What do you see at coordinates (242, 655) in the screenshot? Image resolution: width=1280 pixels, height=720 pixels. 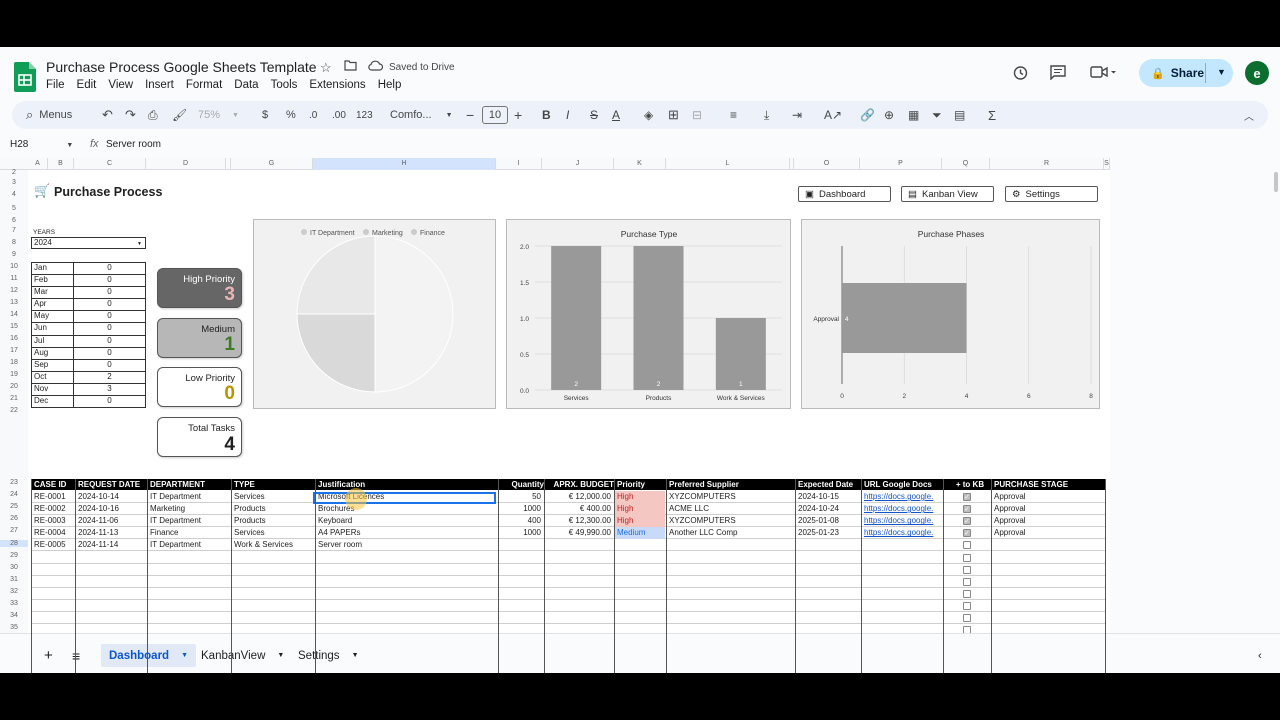 I see `tab-kanbanview: KanbanView ▼` at bounding box center [242, 655].